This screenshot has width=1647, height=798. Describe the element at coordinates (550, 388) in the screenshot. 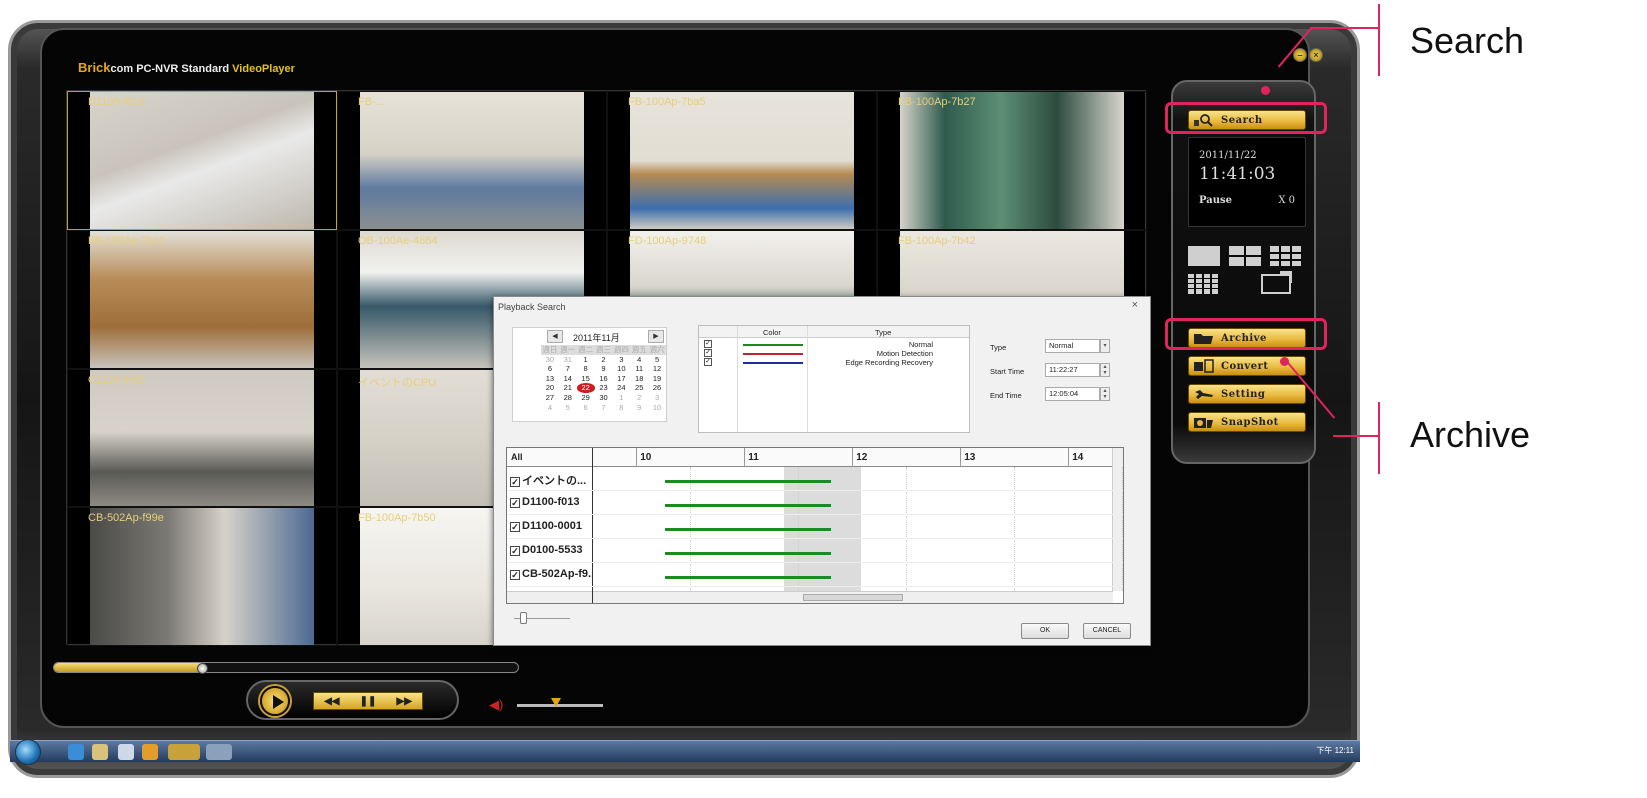

I see `calendar-day: 20` at that location.